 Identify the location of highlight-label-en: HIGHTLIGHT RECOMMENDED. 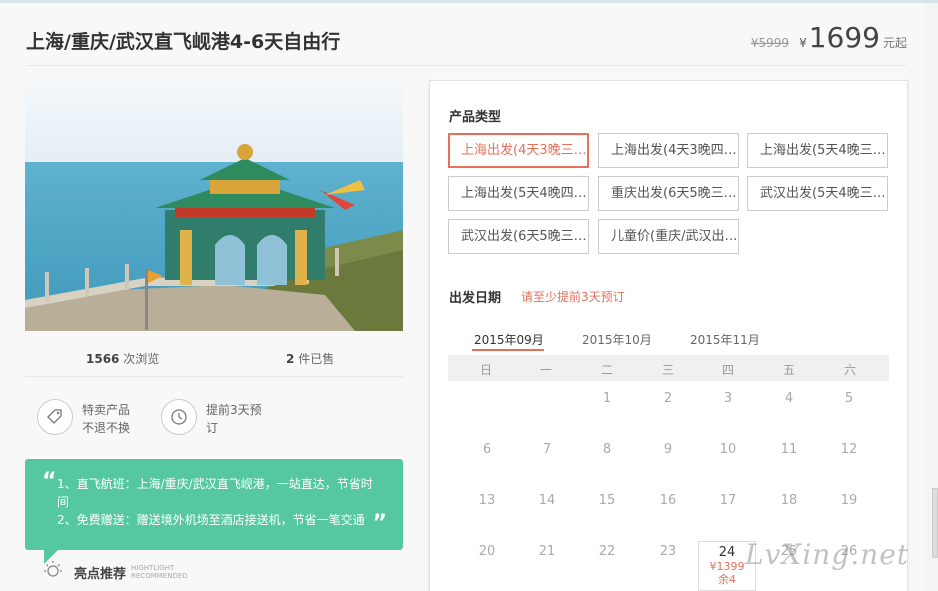
(159, 572).